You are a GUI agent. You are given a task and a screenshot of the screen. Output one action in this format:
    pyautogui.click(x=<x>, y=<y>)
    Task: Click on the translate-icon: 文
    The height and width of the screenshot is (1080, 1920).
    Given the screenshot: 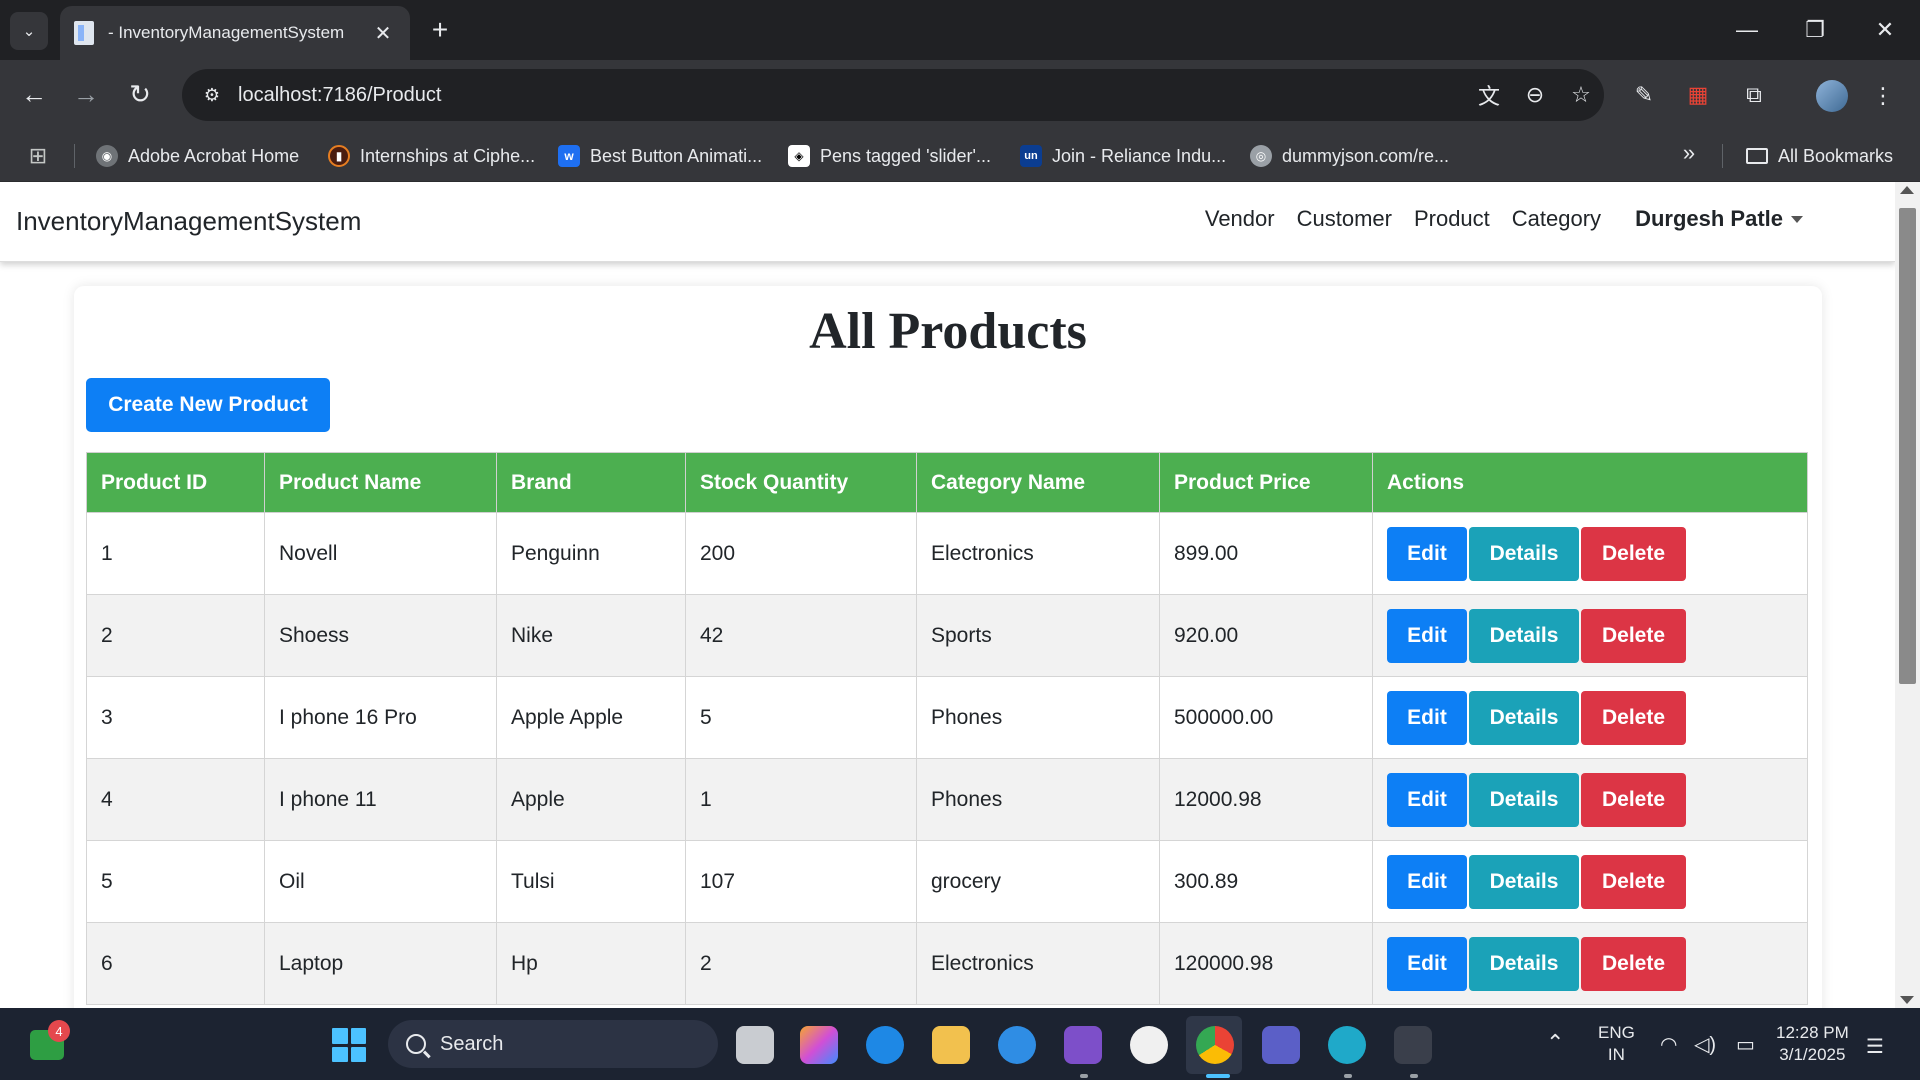 What is the action you would take?
    pyautogui.click(x=1489, y=95)
    